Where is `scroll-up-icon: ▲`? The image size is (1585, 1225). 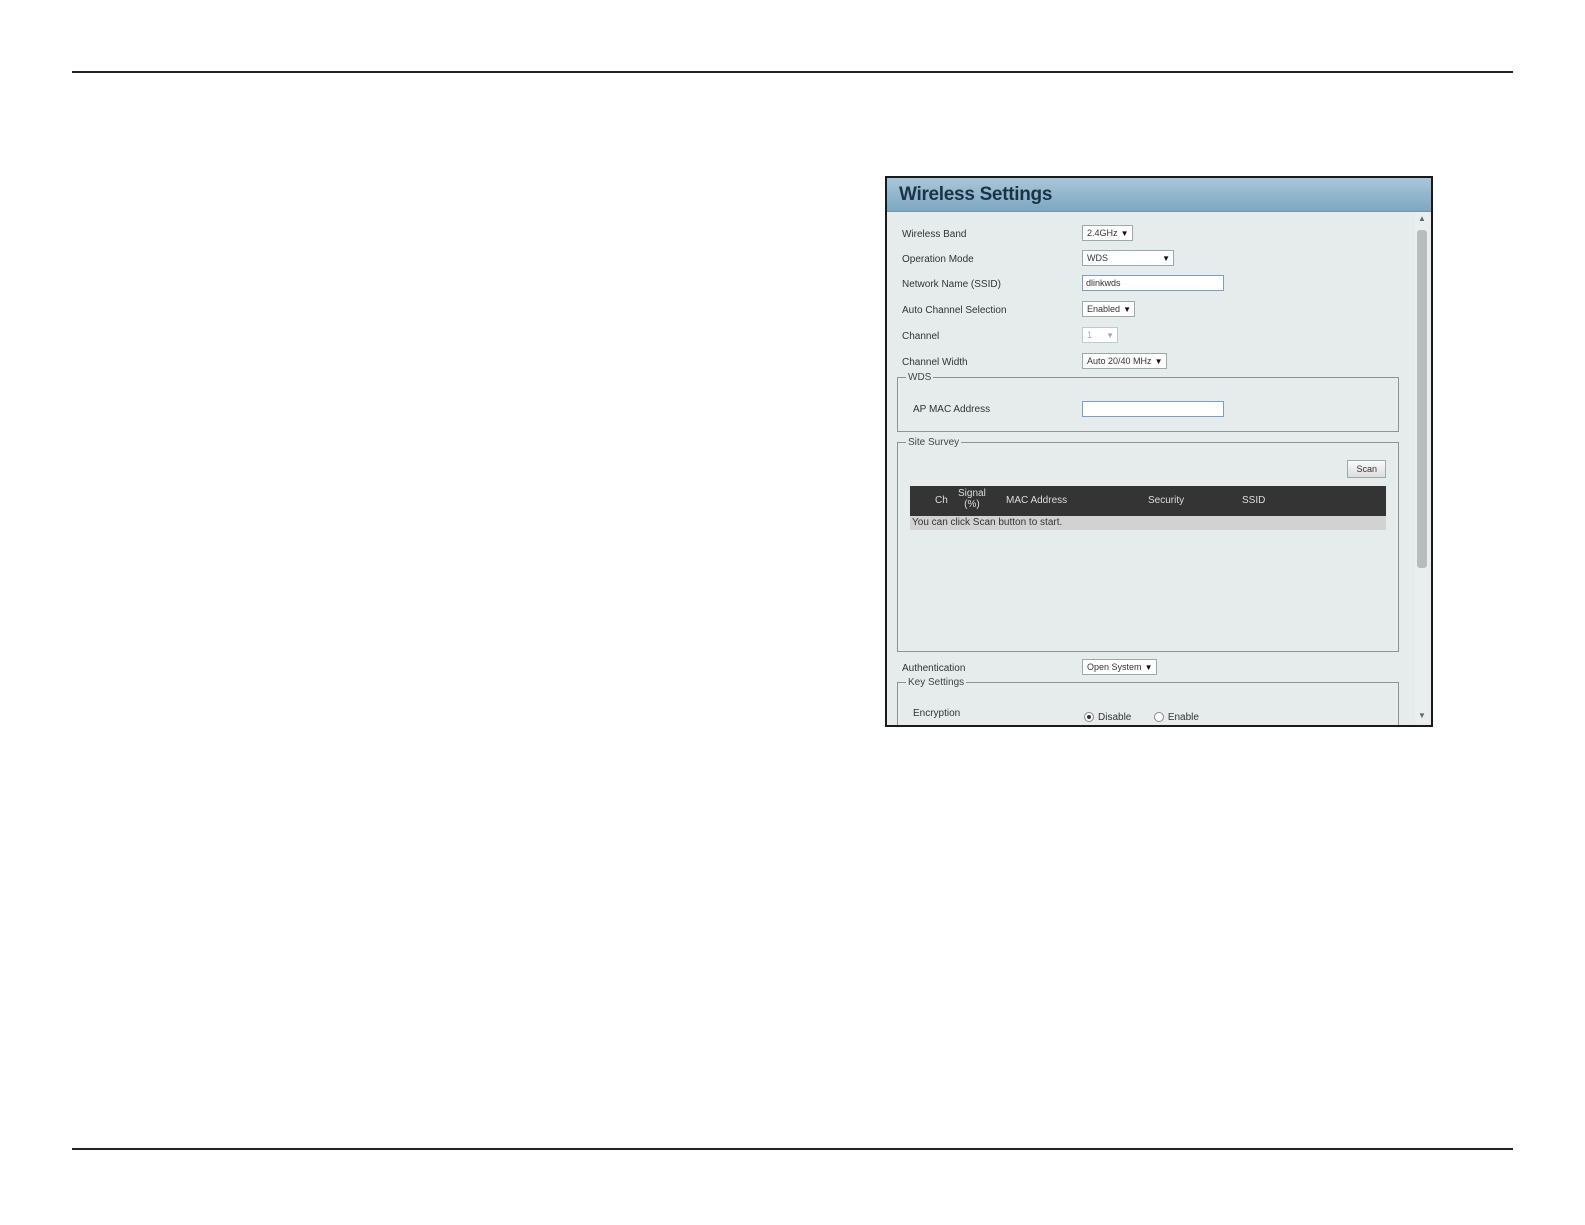
scroll-up-icon: ▲ is located at coordinates (1422, 219).